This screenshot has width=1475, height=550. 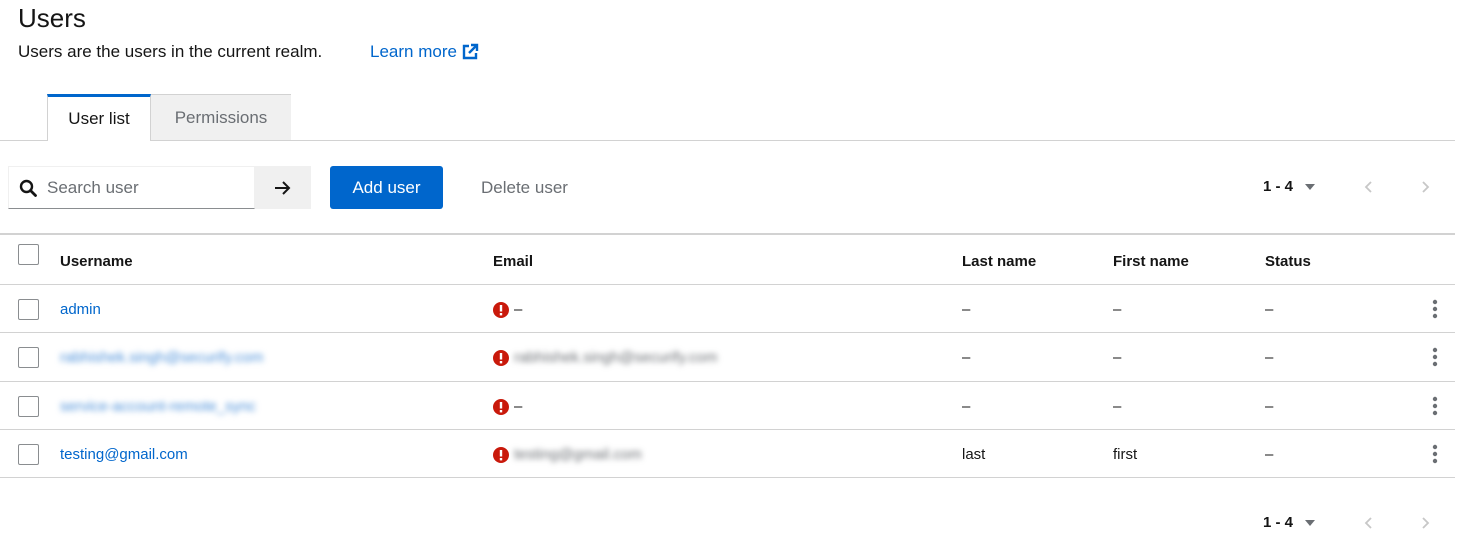 What do you see at coordinates (470, 51) in the screenshot?
I see `external-link-icon` at bounding box center [470, 51].